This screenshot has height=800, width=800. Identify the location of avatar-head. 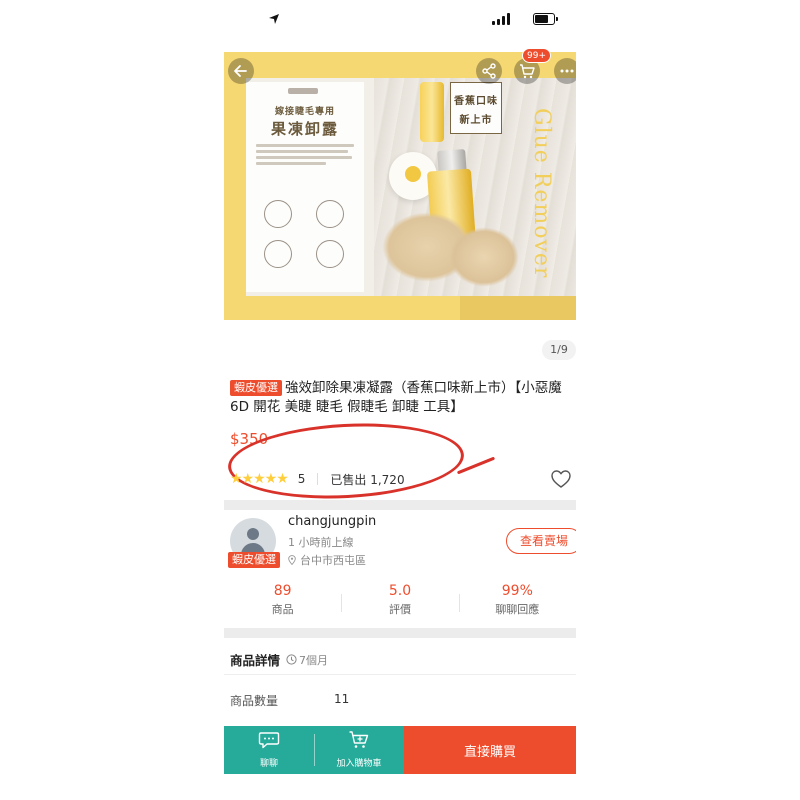
(253, 534).